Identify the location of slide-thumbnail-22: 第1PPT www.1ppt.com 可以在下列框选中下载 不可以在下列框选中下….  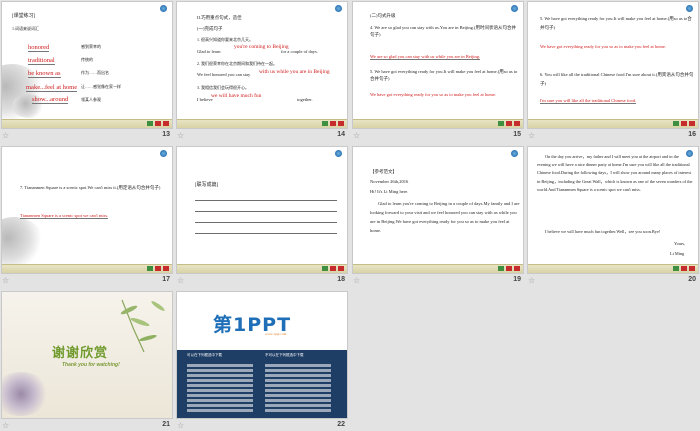
(262, 361).